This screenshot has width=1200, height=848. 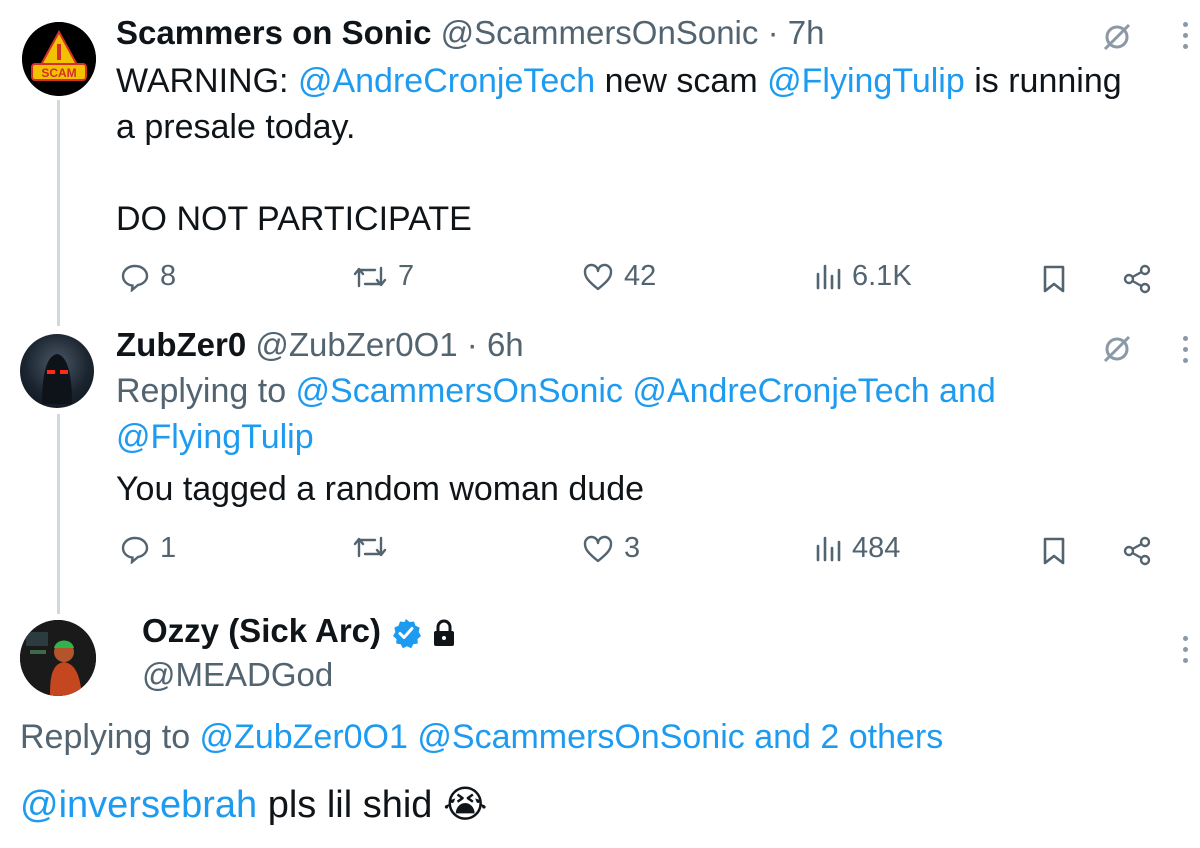 I want to click on like-button: 3, so click(x=611, y=548).